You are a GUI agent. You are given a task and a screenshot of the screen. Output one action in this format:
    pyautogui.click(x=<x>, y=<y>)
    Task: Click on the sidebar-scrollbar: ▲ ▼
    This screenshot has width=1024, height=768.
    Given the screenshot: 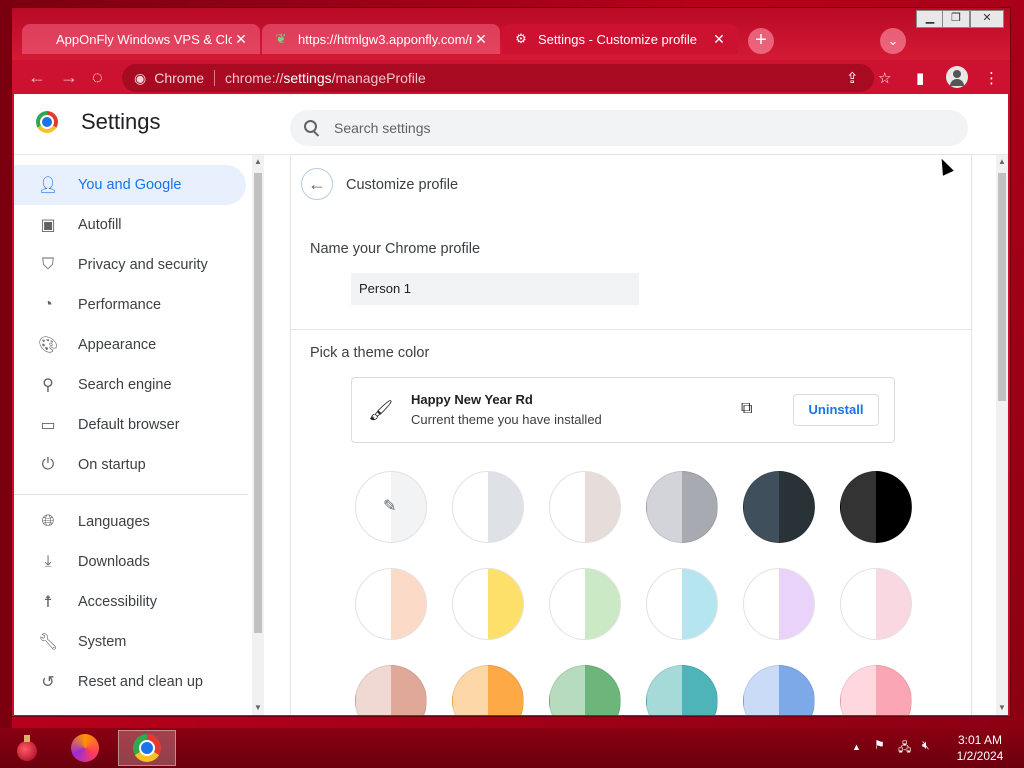 What is the action you would take?
    pyautogui.click(x=258, y=435)
    